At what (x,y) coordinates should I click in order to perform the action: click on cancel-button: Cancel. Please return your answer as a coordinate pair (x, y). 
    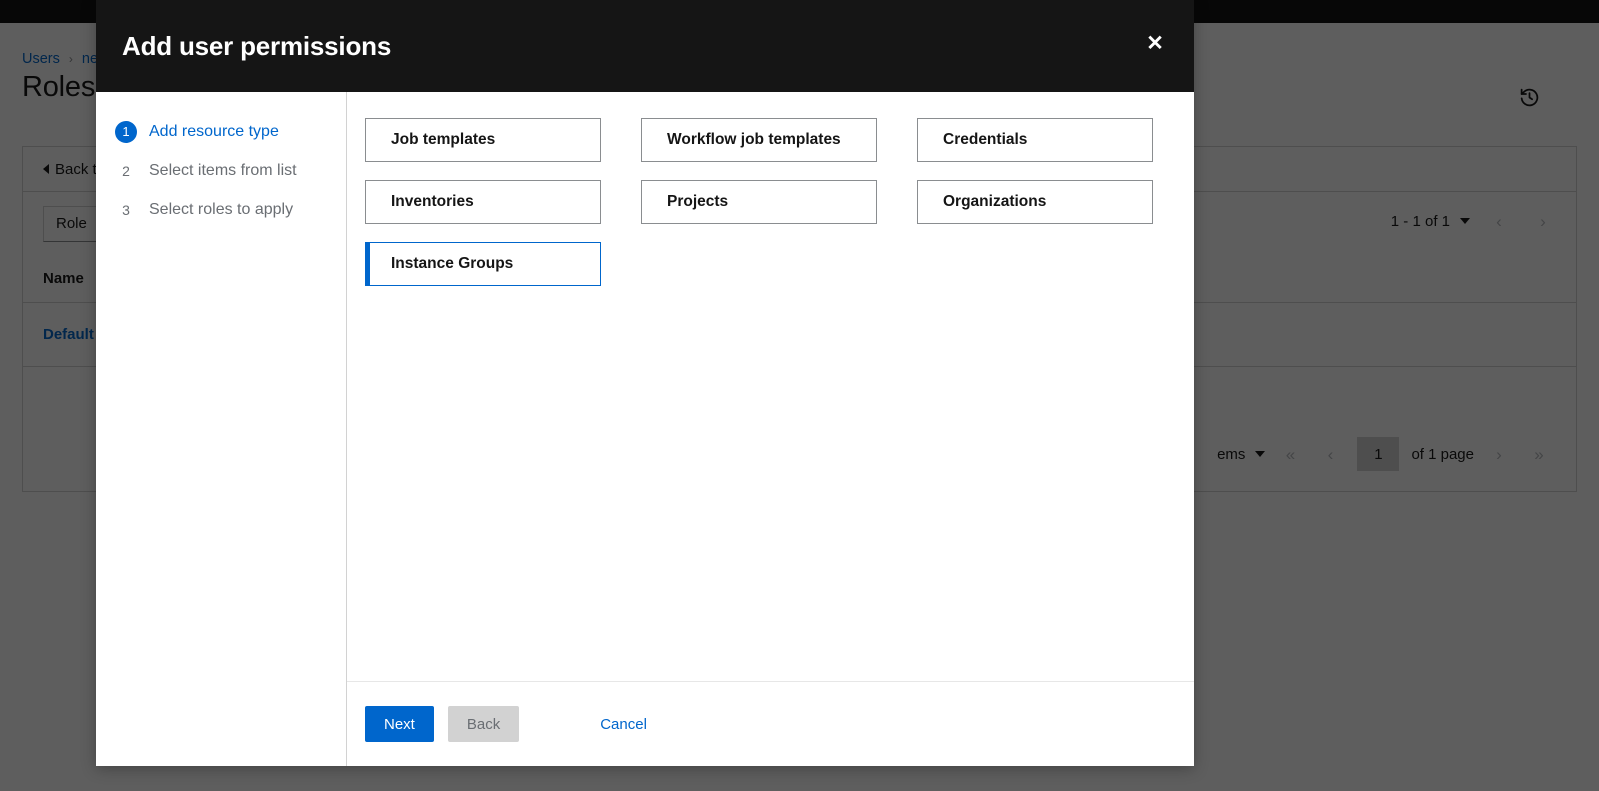
    Looking at the image, I should click on (623, 724).